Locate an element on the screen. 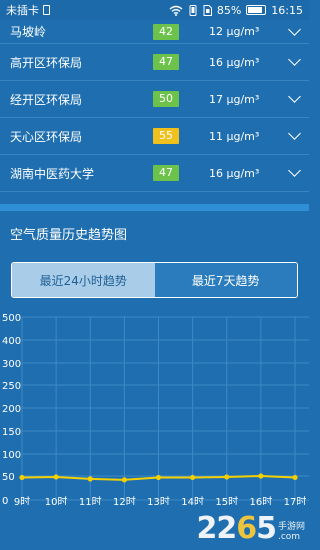 The height and width of the screenshot is (550, 320). x-tick-label: 14时 is located at coordinates (192, 500).